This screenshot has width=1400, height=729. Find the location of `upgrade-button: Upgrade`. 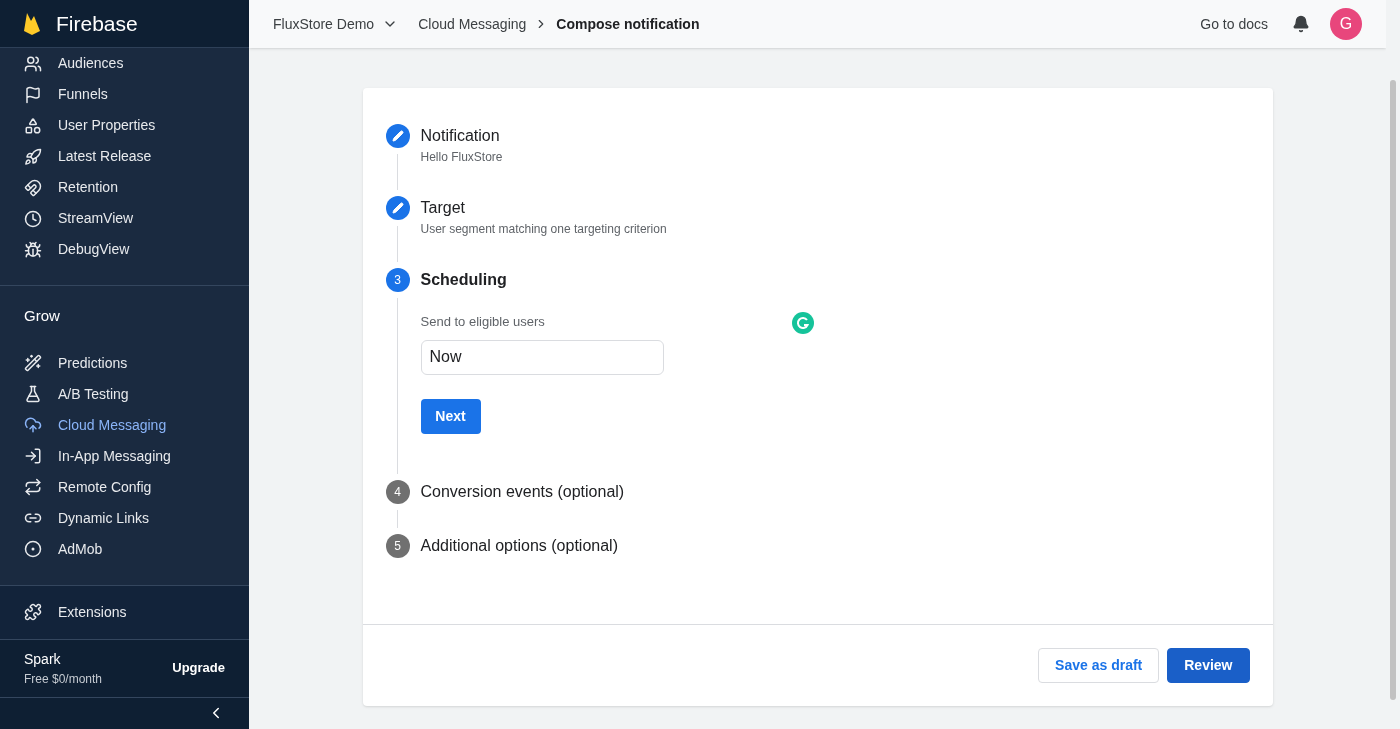

upgrade-button: Upgrade is located at coordinates (198, 668).